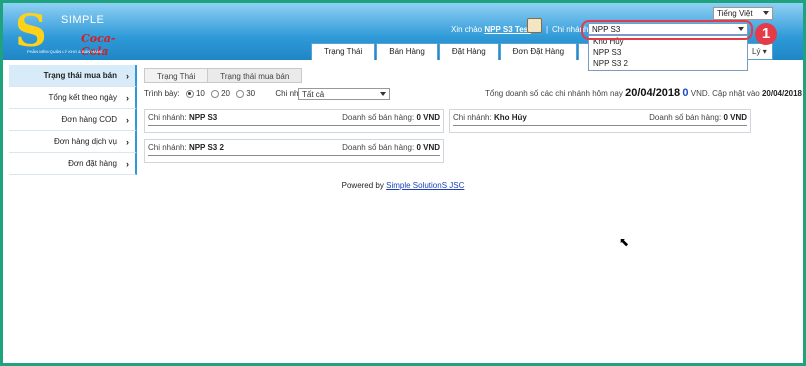 The height and width of the screenshot is (366, 806). Describe the element at coordinates (343, 51) in the screenshot. I see `tab-trang-thai: Trạng Thái` at that location.